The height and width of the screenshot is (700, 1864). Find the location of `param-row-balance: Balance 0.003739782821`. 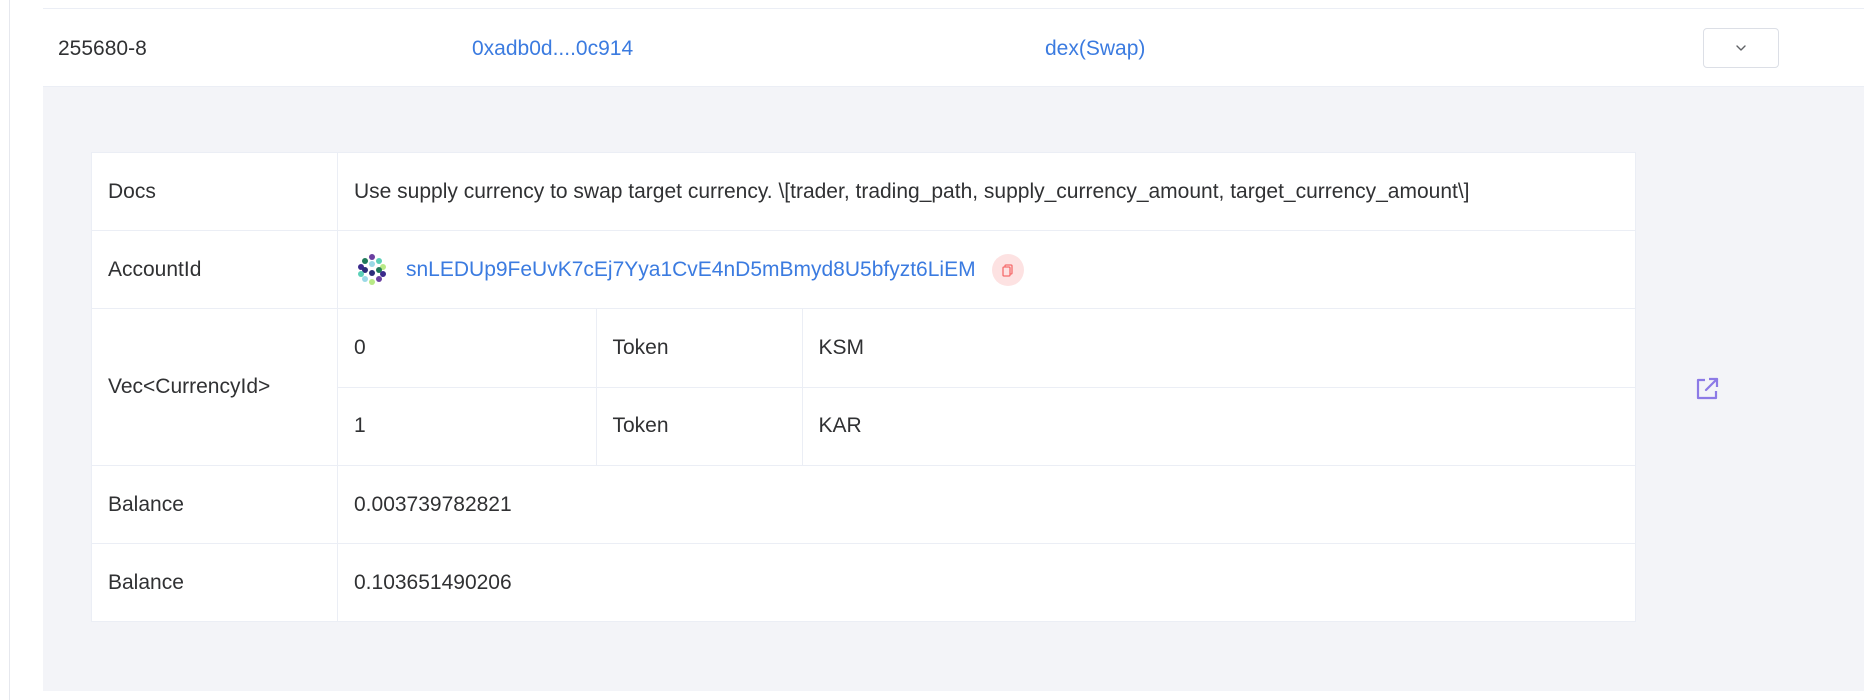

param-row-balance: Balance 0.003739782821 is located at coordinates (863, 504).